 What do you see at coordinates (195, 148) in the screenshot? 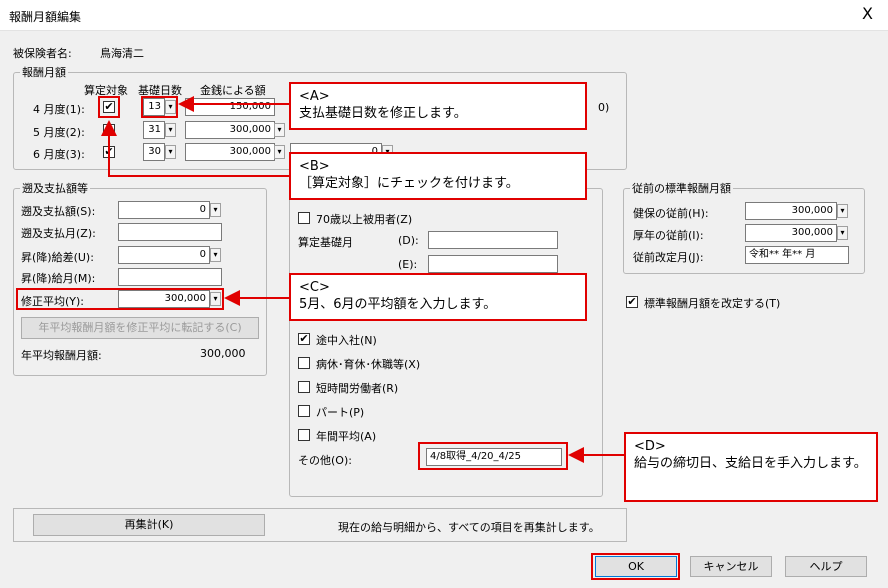
I see `arrow-b` at bounding box center [195, 148].